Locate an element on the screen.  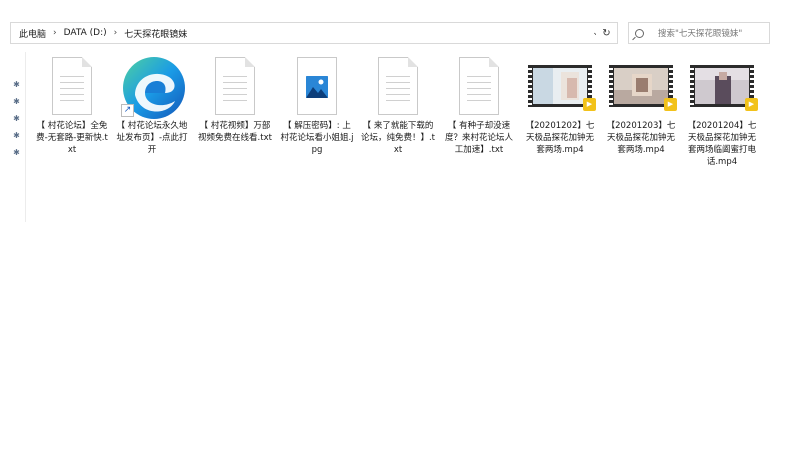
file-name: 【 来了就能下载的论坛，纯免费！】.txt is located at coordinates (398, 138).